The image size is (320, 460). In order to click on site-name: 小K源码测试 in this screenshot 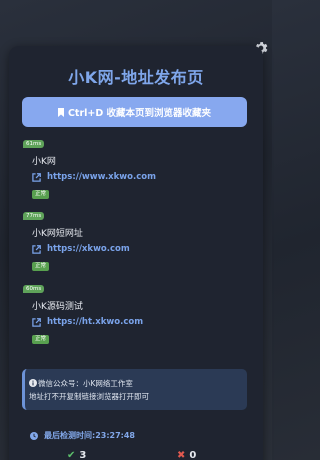, I will do `click(57, 307)`.